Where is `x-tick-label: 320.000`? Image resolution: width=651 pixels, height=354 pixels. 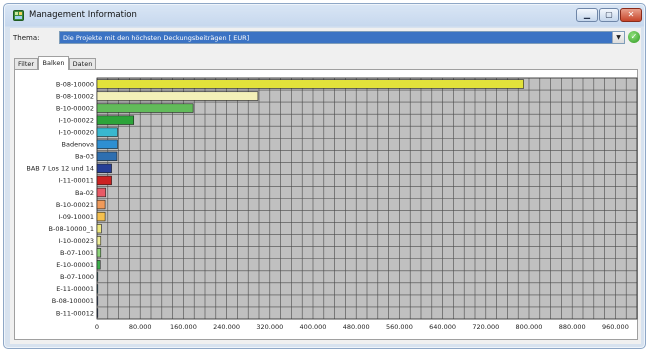 x-tick-label: 320.000 is located at coordinates (269, 327).